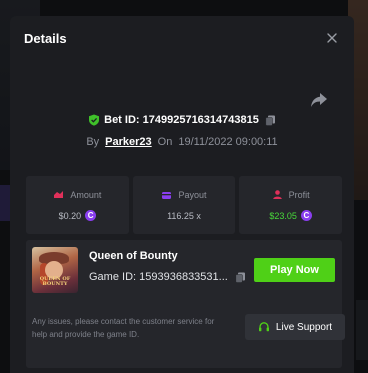 The image size is (368, 373). What do you see at coordinates (86, 194) in the screenshot?
I see `stat-amount-label-text: Amount` at bounding box center [86, 194].